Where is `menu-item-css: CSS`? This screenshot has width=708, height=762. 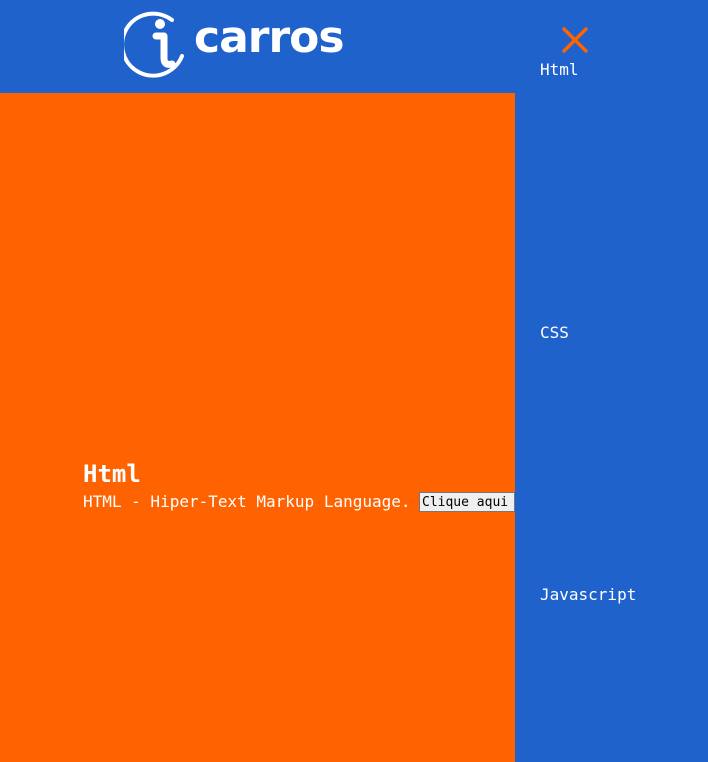
menu-item-css: CSS is located at coordinates (554, 332).